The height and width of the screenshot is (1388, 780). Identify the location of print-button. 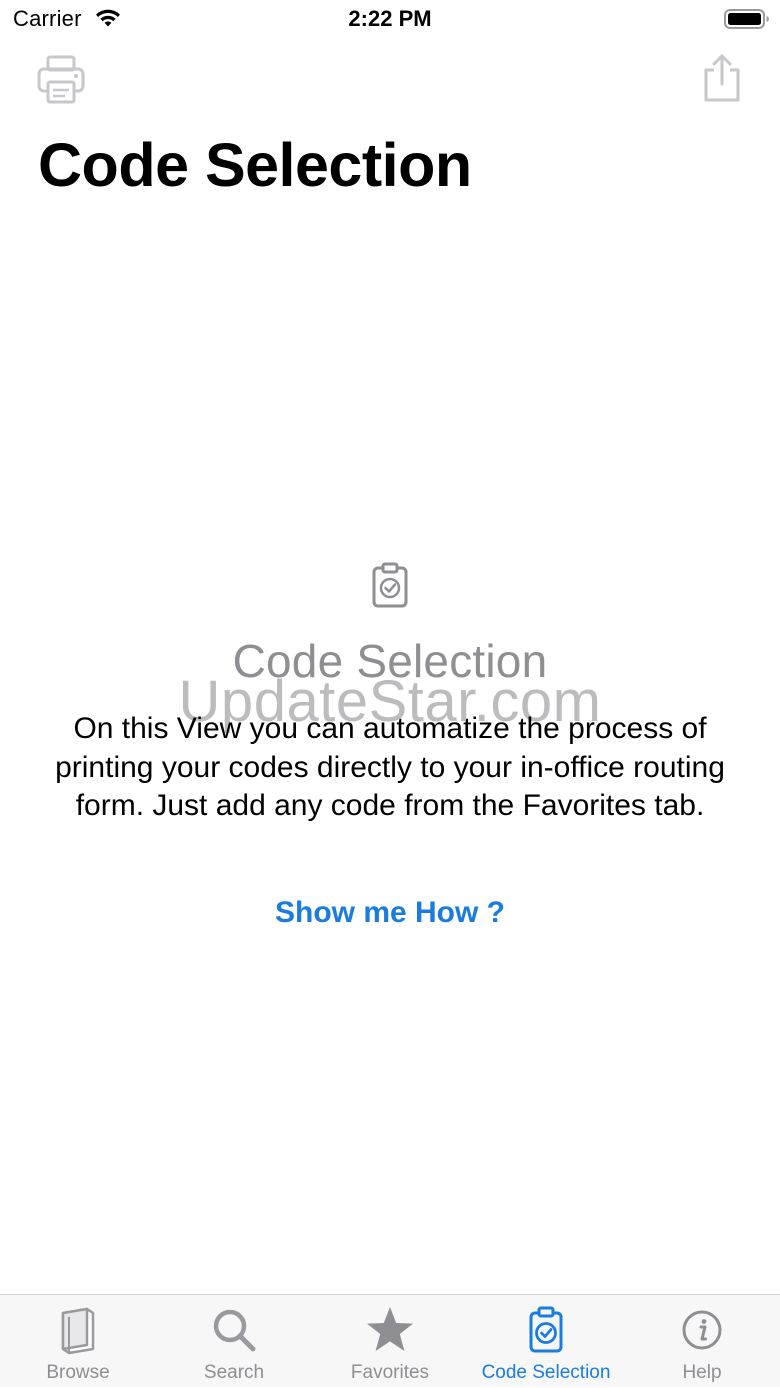
(62, 80).